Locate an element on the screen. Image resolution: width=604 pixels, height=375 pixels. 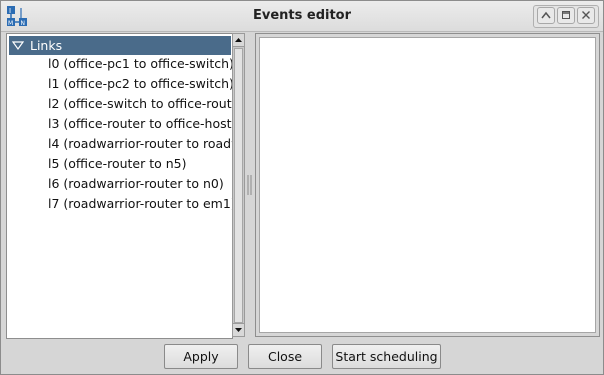
maximize-icon is located at coordinates (566, 15).